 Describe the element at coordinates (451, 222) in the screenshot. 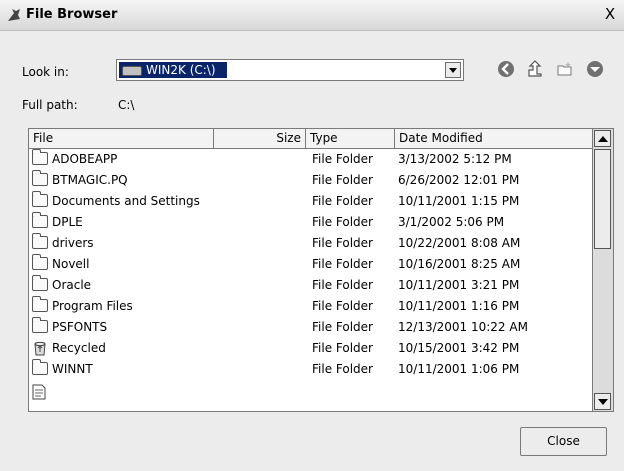

I see `file-date: 3/1/2002 5:06 PM` at that location.